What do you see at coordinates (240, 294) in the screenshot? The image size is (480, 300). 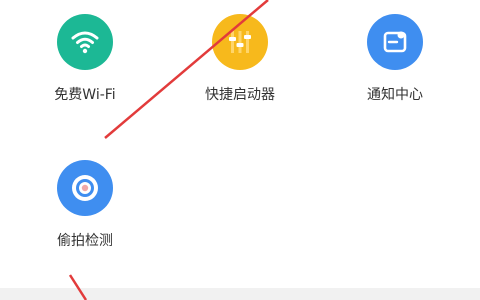 I see `bottom-bar` at bounding box center [240, 294].